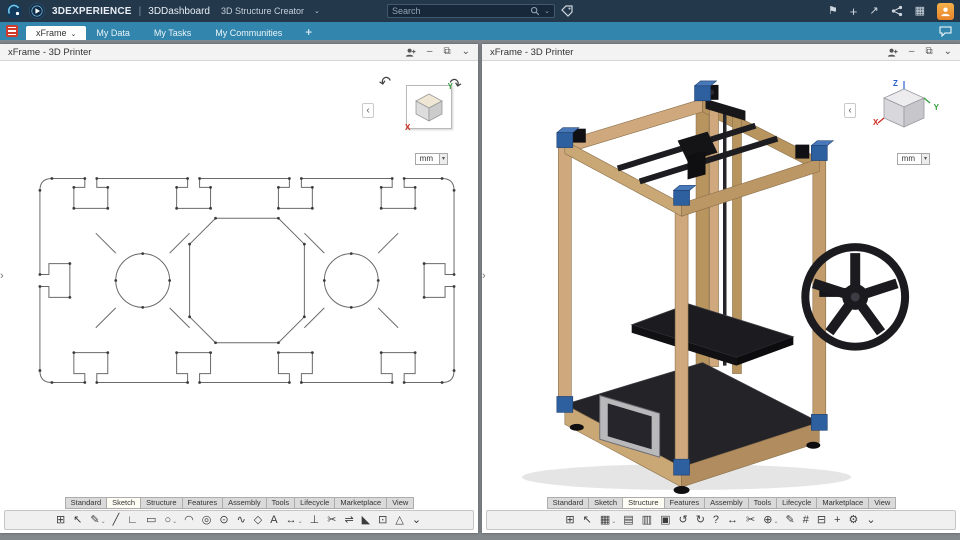 Image resolution: width=960 pixels, height=540 pixels. What do you see at coordinates (294, 520) in the screenshot?
I see `dimension-icon: ↔ ⌄` at bounding box center [294, 520].